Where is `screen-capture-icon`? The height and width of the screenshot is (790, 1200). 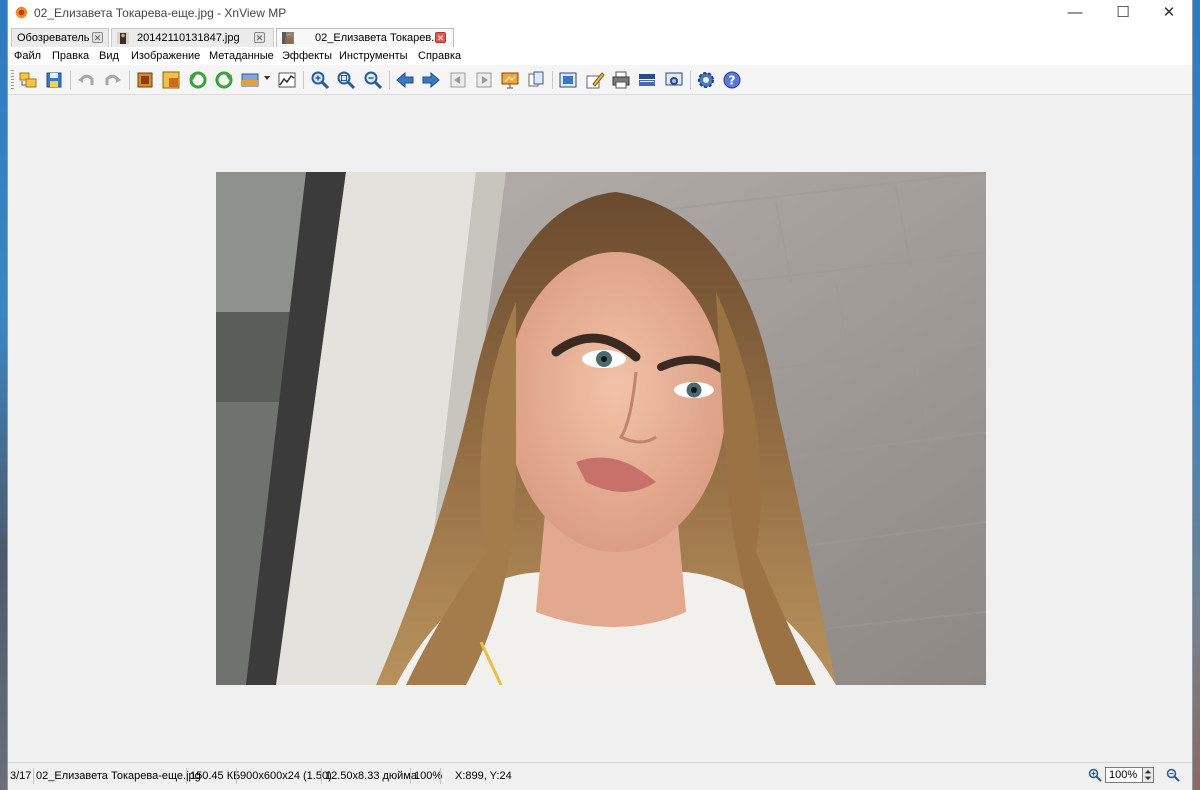 screen-capture-icon is located at coordinates (674, 80).